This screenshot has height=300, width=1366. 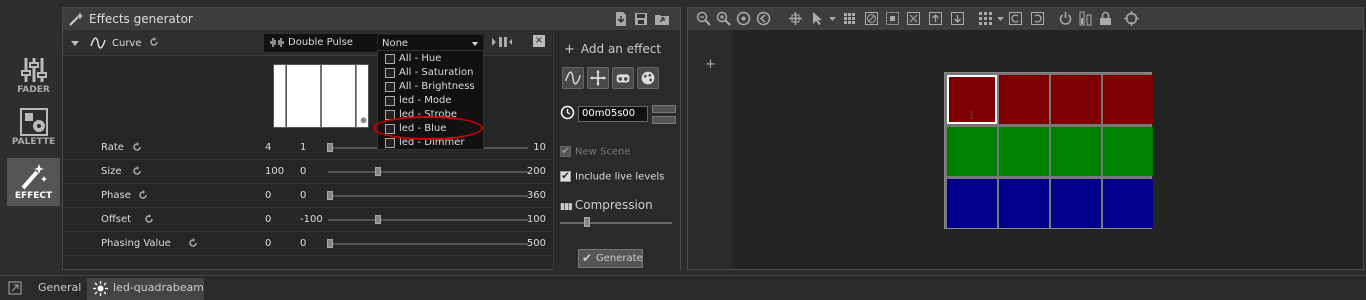 What do you see at coordinates (723, 18) in the screenshot?
I see `zoom-in-icon` at bounding box center [723, 18].